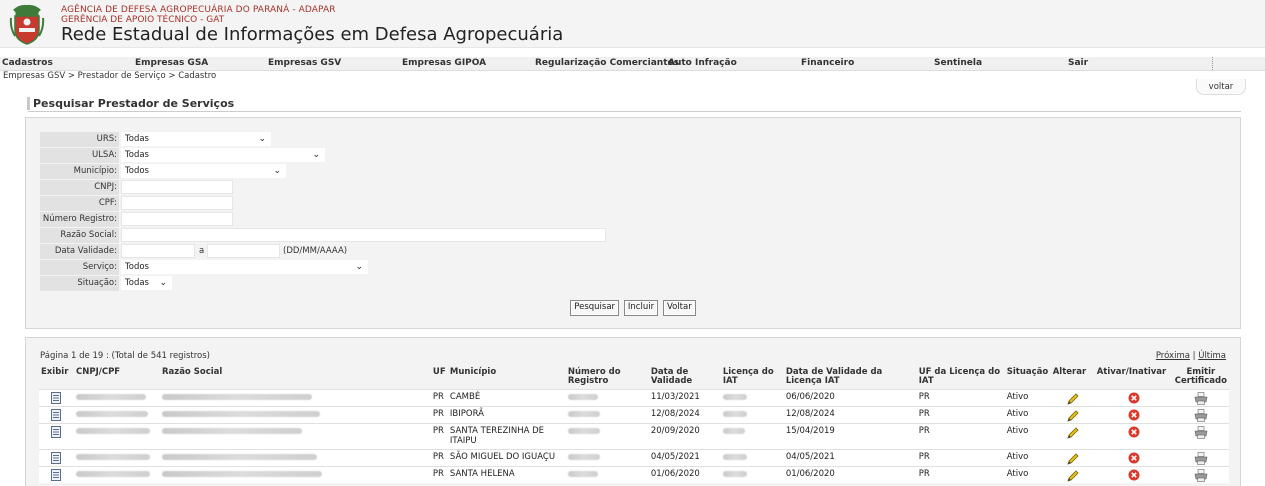 The width and height of the screenshot is (1265, 486). I want to click on data-validade-licenca-cell: 12/08/2024, so click(850, 414).